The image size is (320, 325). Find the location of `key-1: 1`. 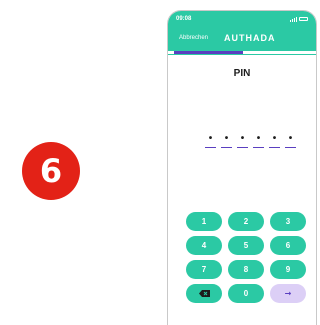

key-1: 1 is located at coordinates (204, 221).